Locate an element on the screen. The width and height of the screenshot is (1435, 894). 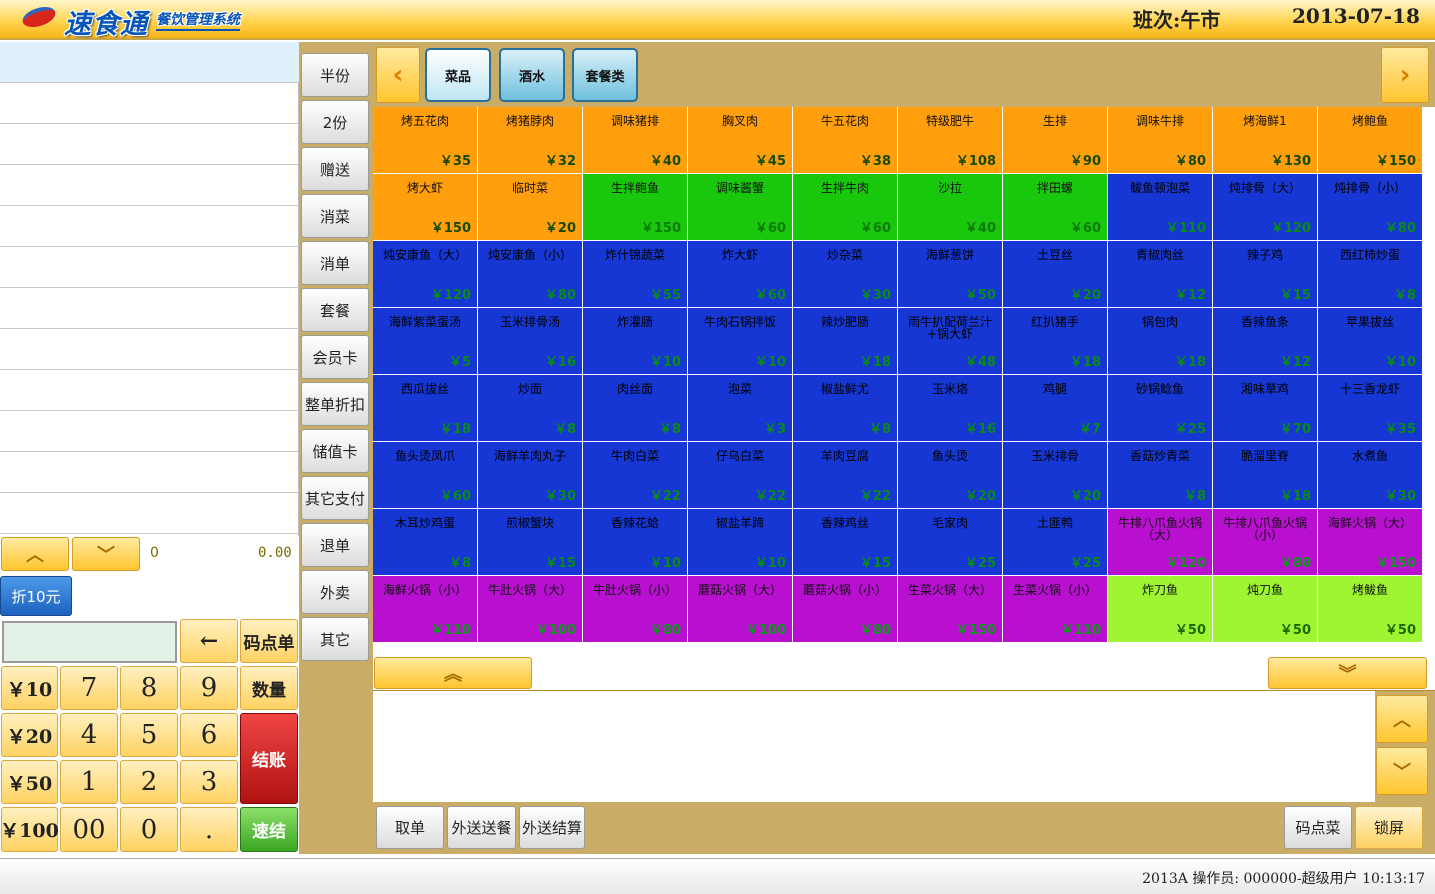
dish-button: 鱼头烫凤爪 ￥60 is located at coordinates (425, 475).